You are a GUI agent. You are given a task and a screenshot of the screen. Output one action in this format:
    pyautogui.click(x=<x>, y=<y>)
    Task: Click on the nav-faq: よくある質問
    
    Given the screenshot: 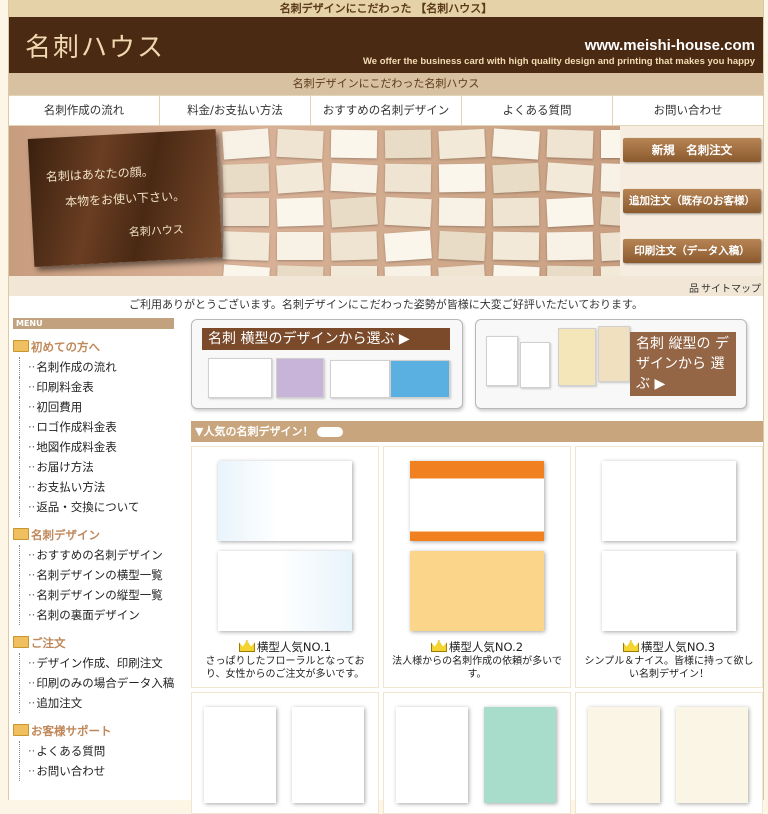 What is the action you would take?
    pyautogui.click(x=537, y=110)
    